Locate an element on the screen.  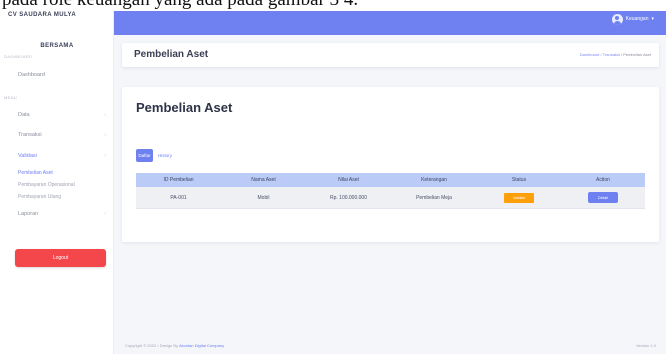
column-header: Nama Aset is located at coordinates (263, 180).